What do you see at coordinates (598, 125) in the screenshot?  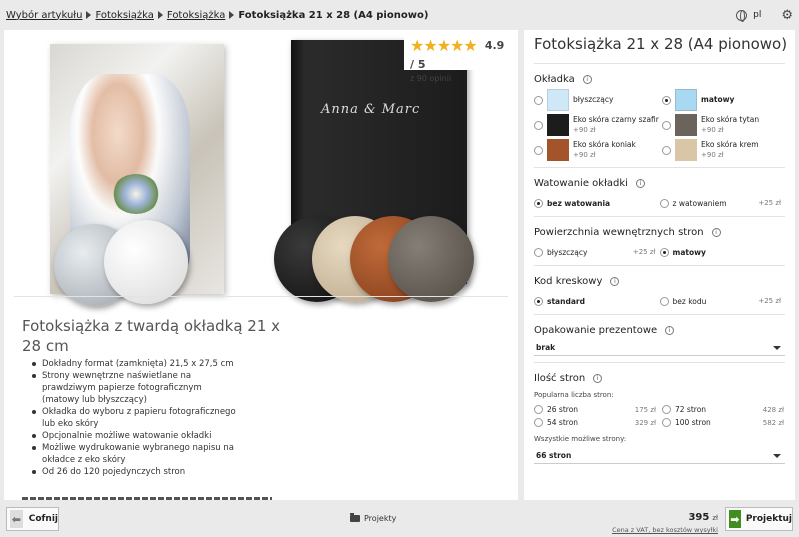 I see `cover-option-black-leather: Eko skóra czarny szafir +90 zł` at bounding box center [598, 125].